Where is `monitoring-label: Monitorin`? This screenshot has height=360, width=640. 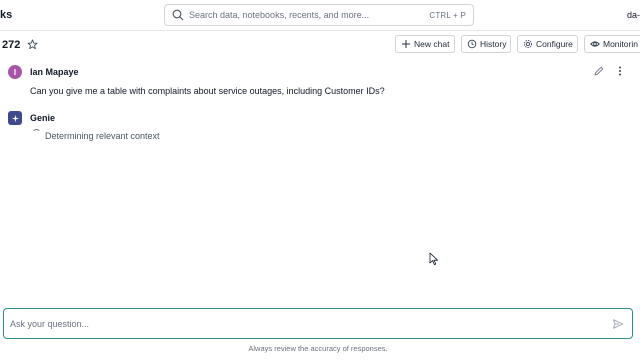 monitoring-label: Monitorin is located at coordinates (620, 44).